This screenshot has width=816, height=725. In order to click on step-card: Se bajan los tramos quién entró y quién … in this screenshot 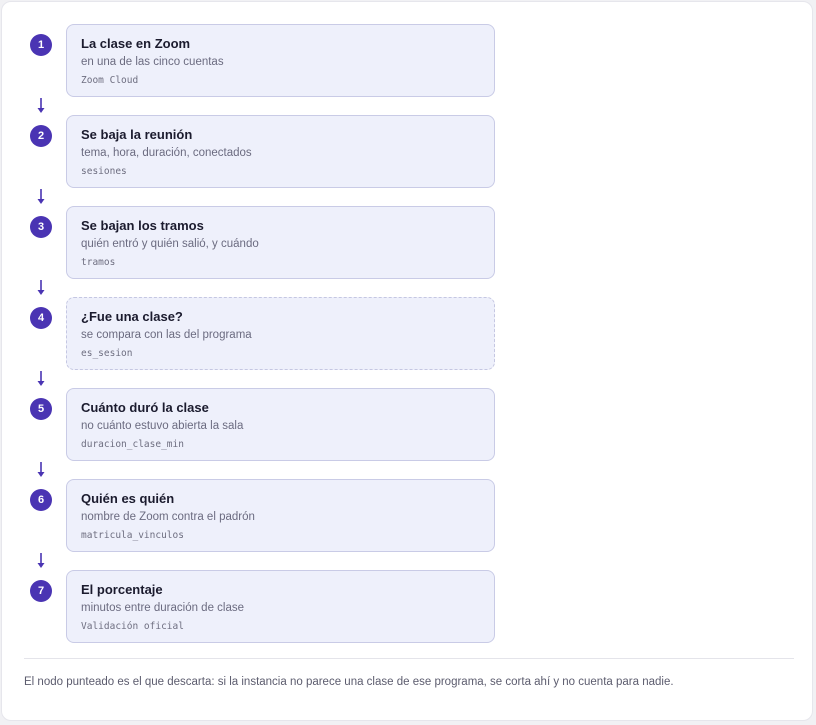, I will do `click(280, 242)`.